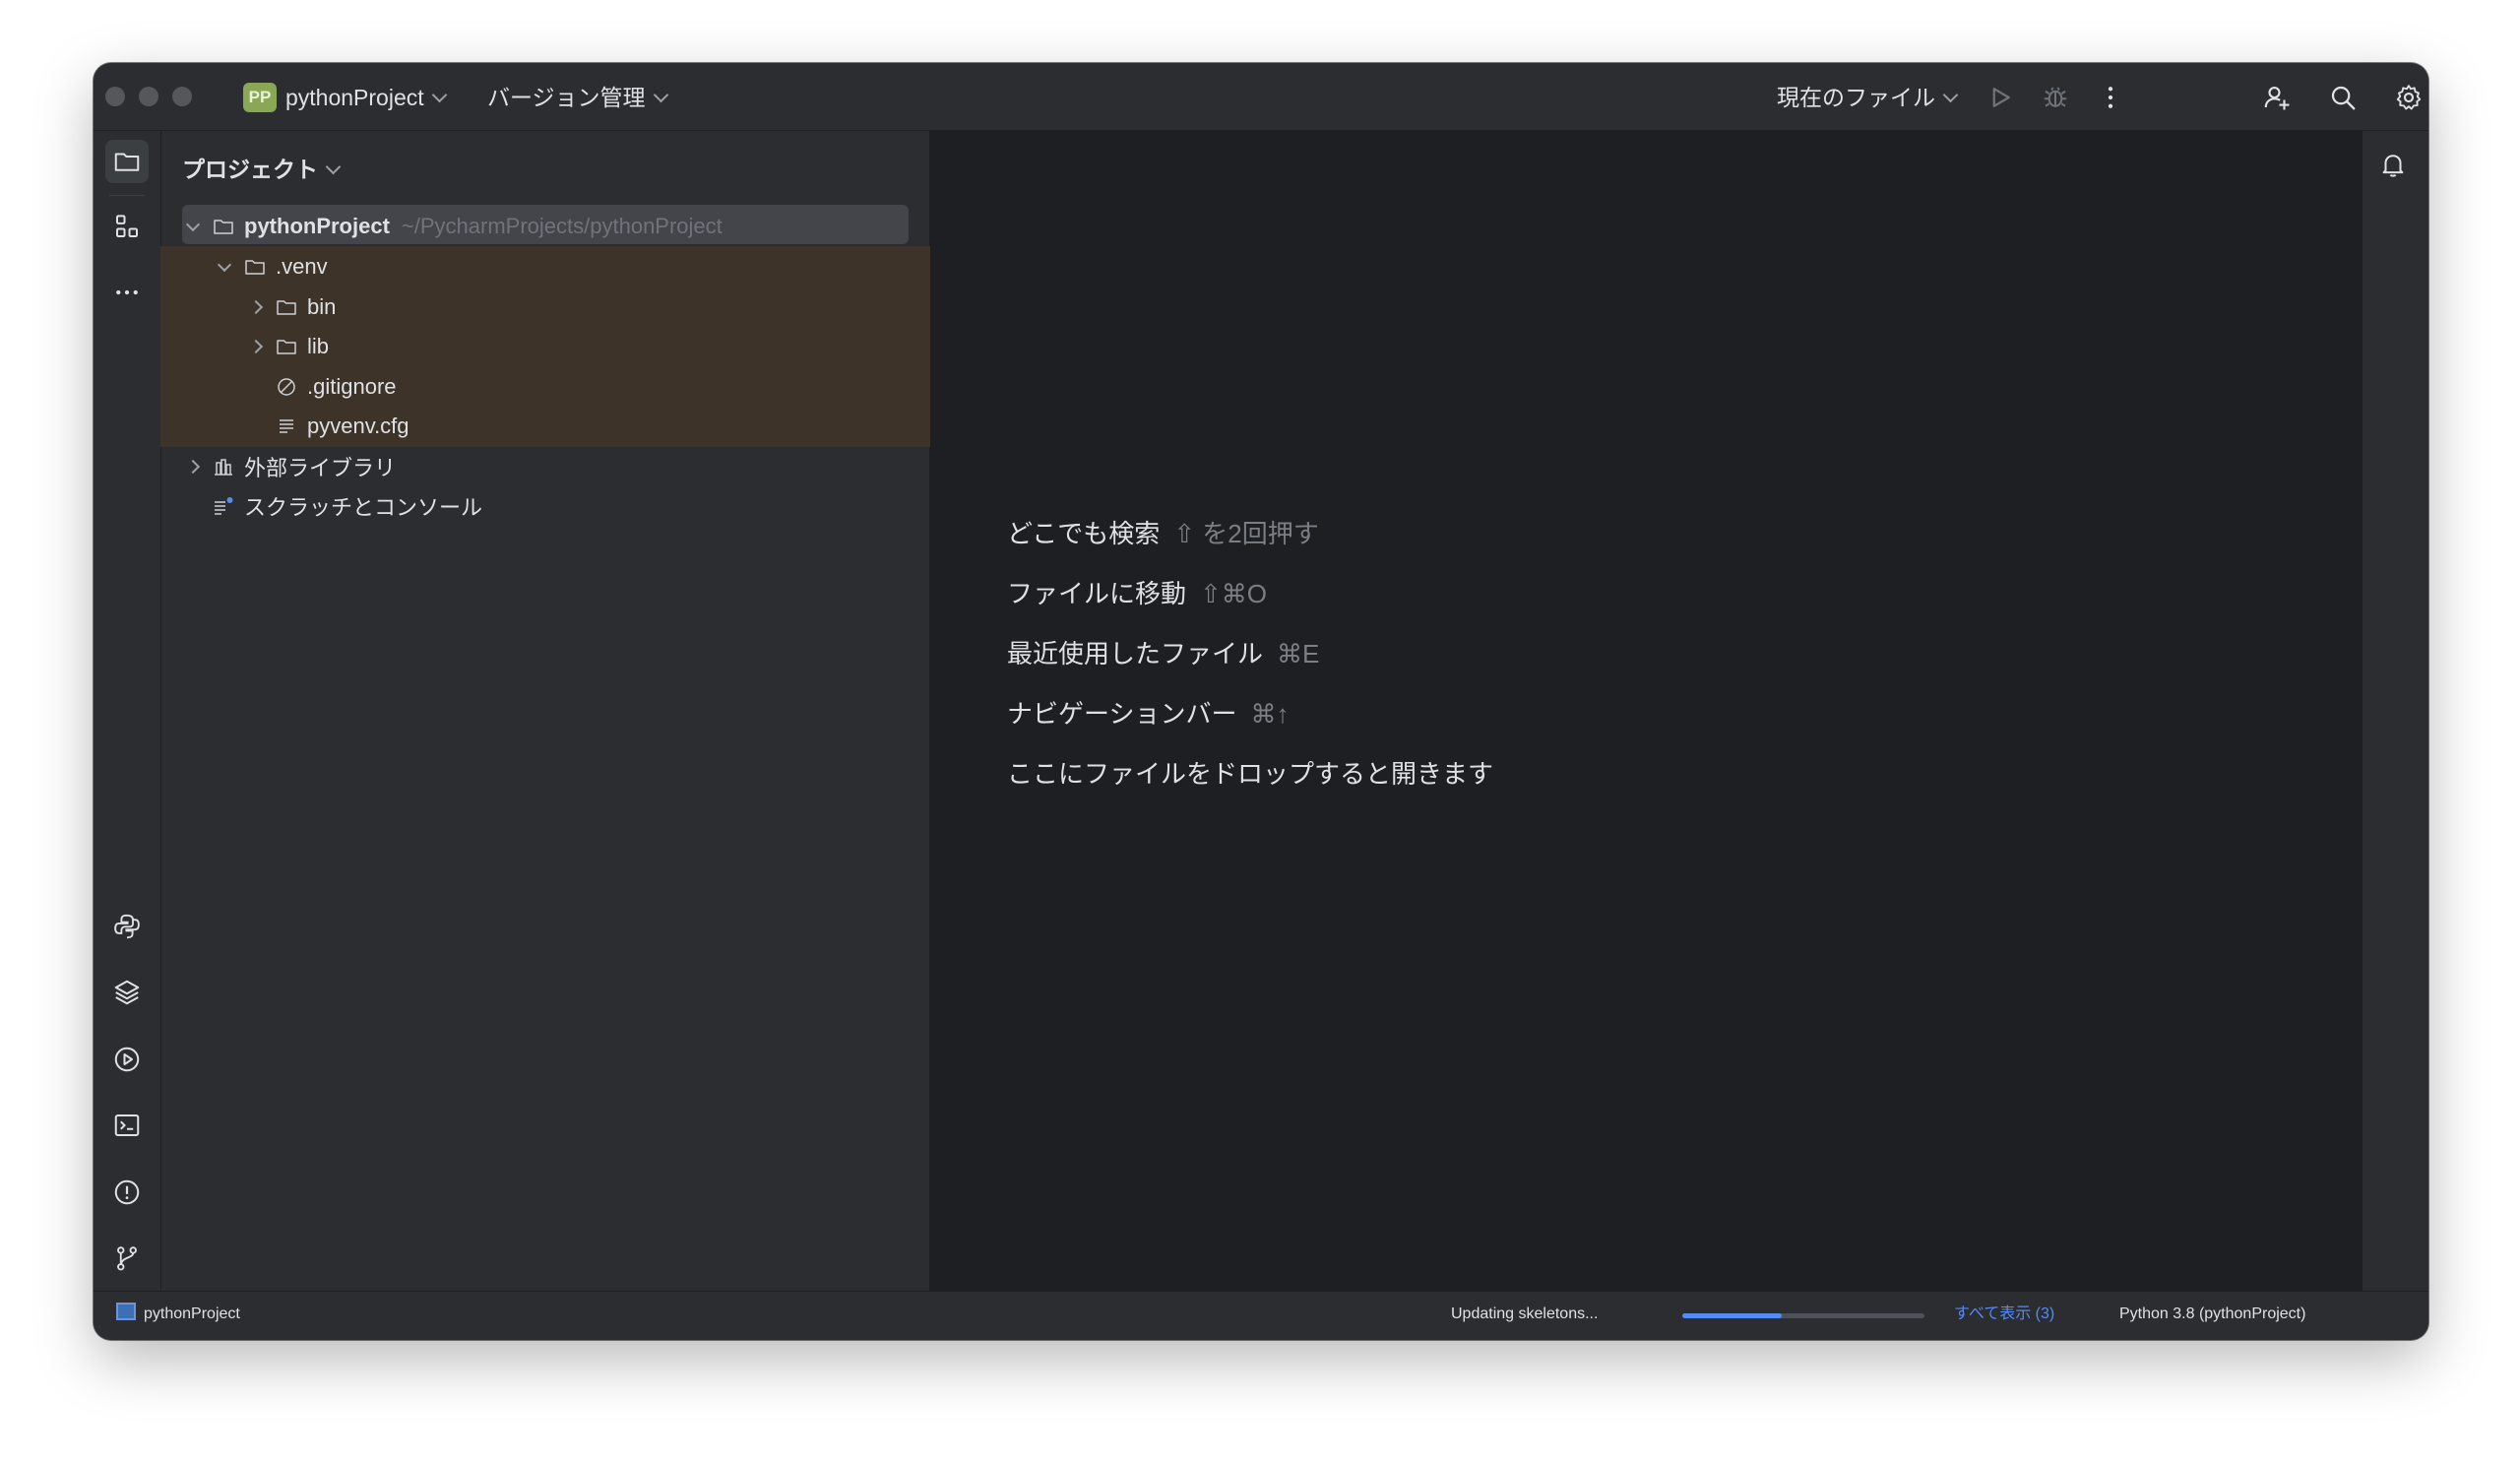 This screenshot has width=2520, height=1464. What do you see at coordinates (2000, 98) in the screenshot?
I see `run-icon` at bounding box center [2000, 98].